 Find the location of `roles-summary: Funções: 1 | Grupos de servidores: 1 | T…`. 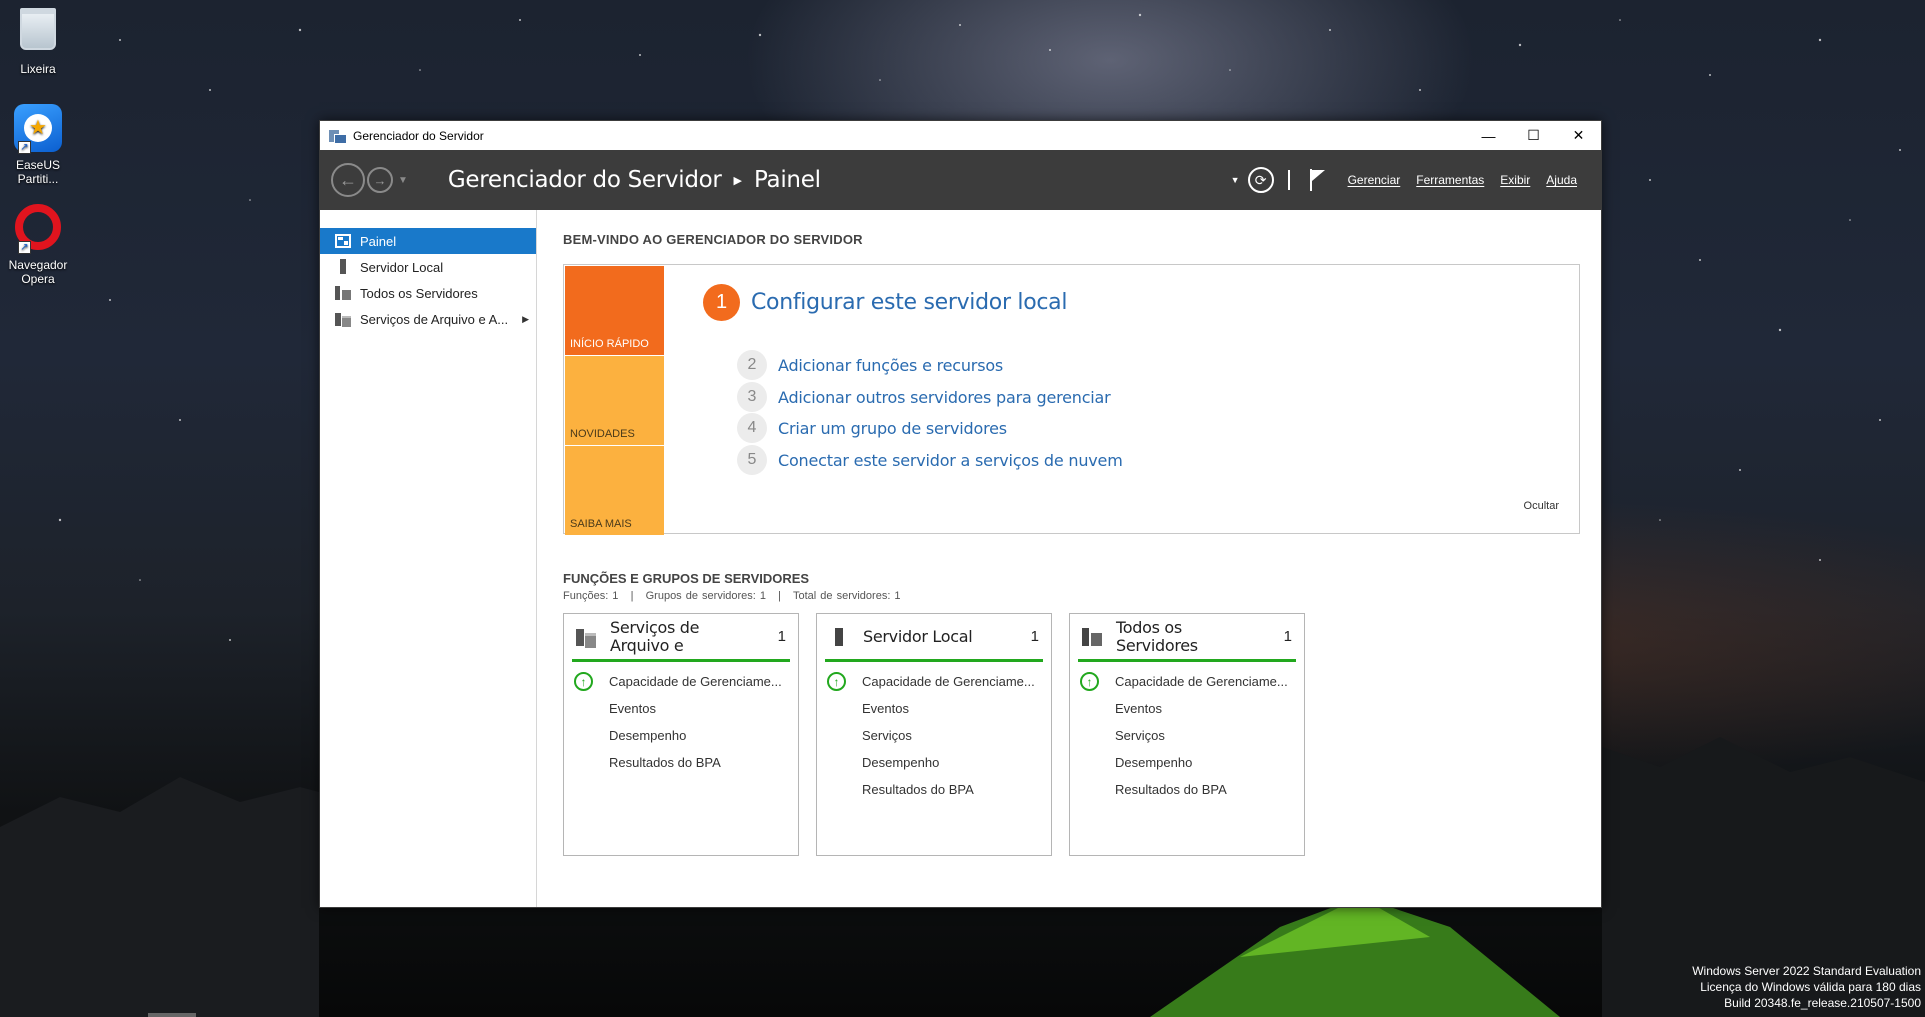

roles-summary: Funções: 1 | Grupos de servidores: 1 | T… is located at coordinates (732, 596).